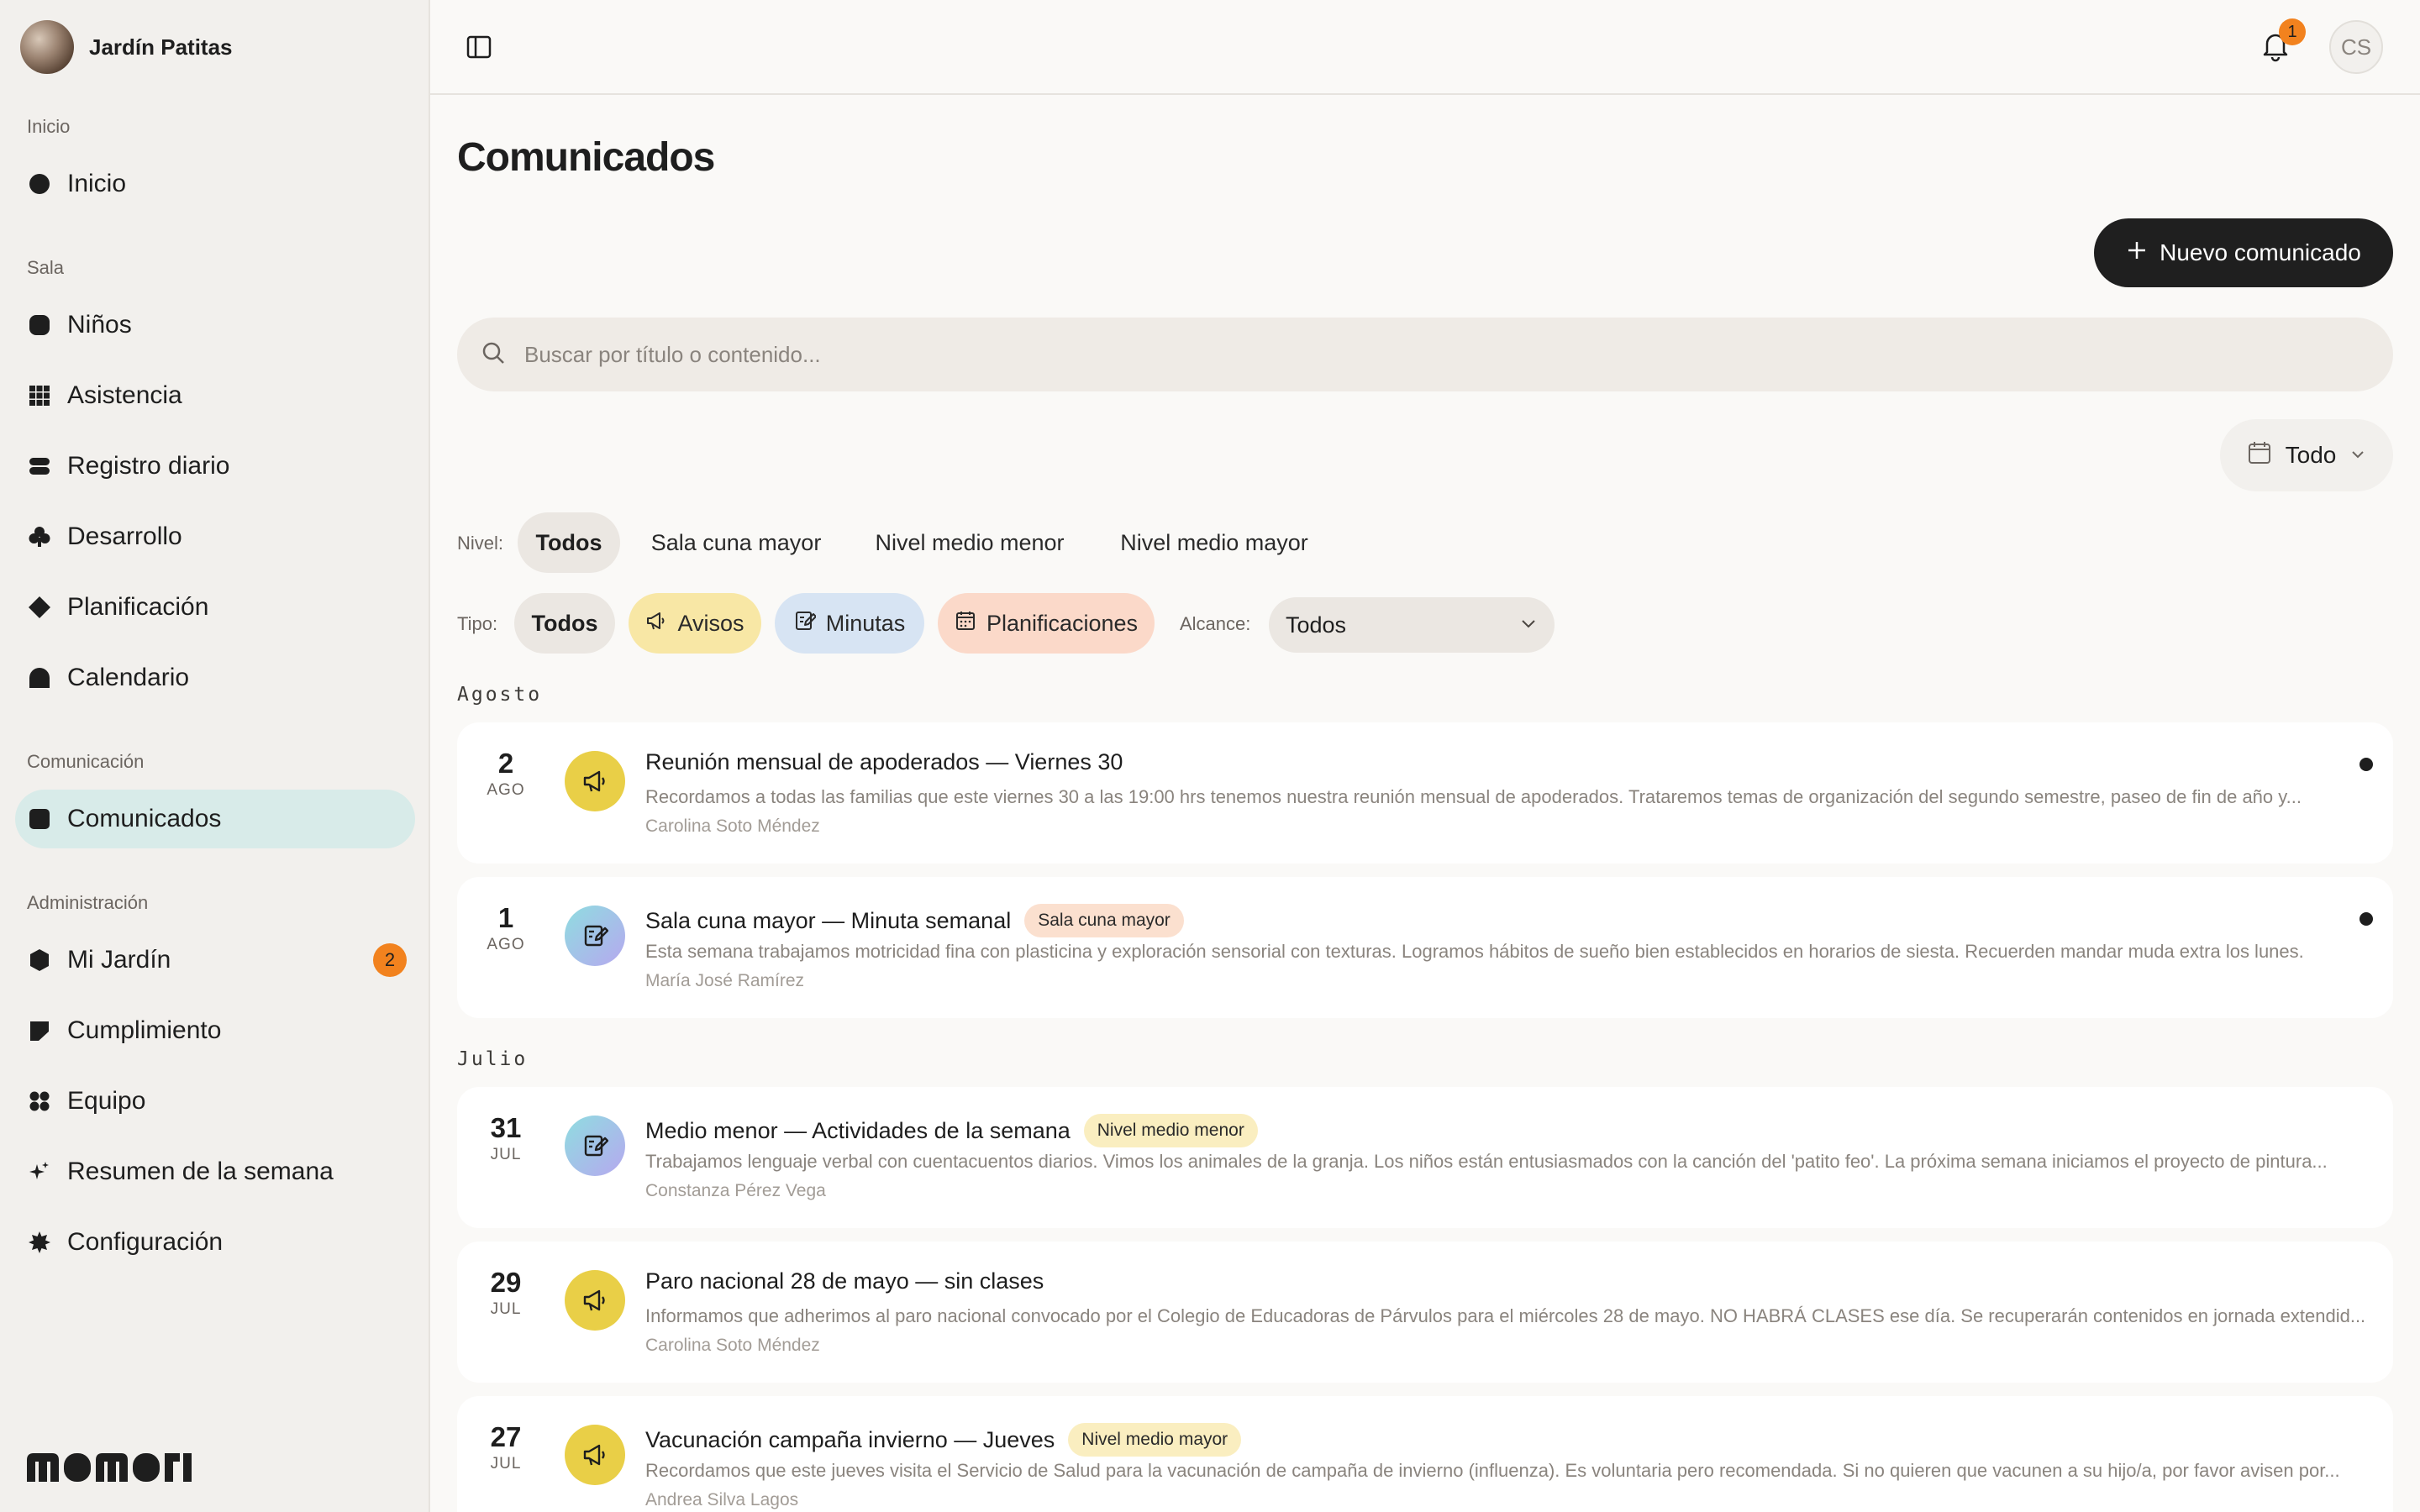 The width and height of the screenshot is (2420, 1512). What do you see at coordinates (506, 917) in the screenshot?
I see `card-day: 1` at bounding box center [506, 917].